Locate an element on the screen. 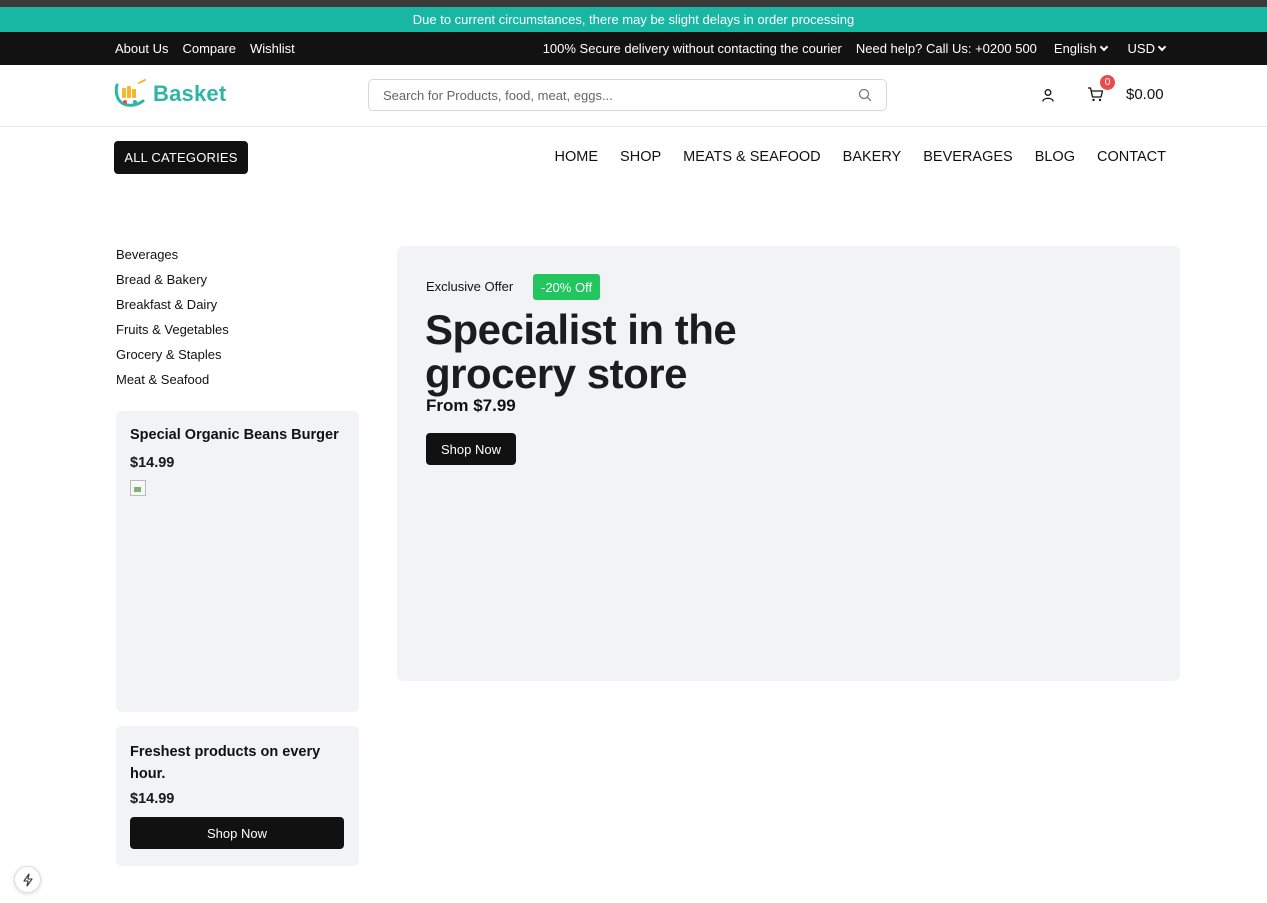 The height and width of the screenshot is (903, 1267). search-input is located at coordinates (620, 95).